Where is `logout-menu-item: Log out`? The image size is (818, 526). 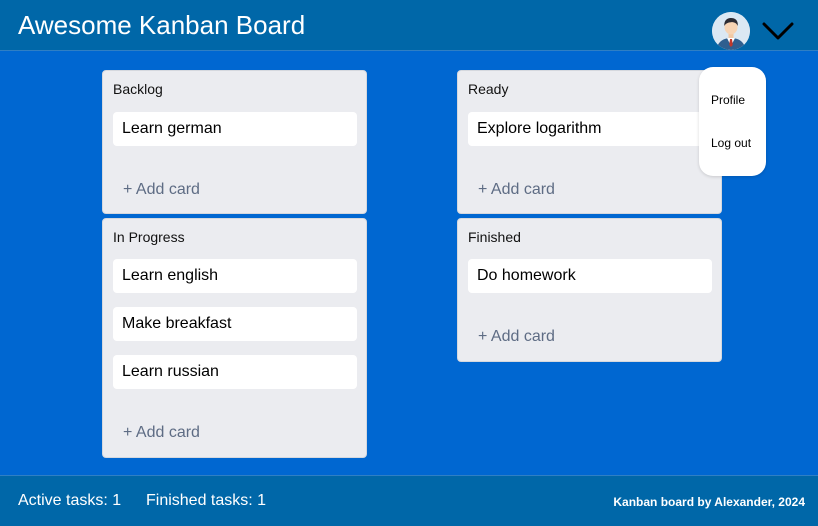
logout-menu-item: Log out is located at coordinates (731, 143).